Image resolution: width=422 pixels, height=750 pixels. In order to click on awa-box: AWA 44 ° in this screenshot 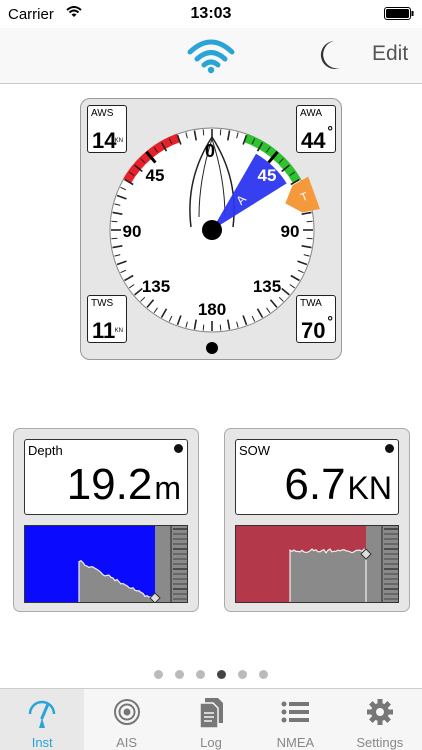, I will do `click(316, 129)`.